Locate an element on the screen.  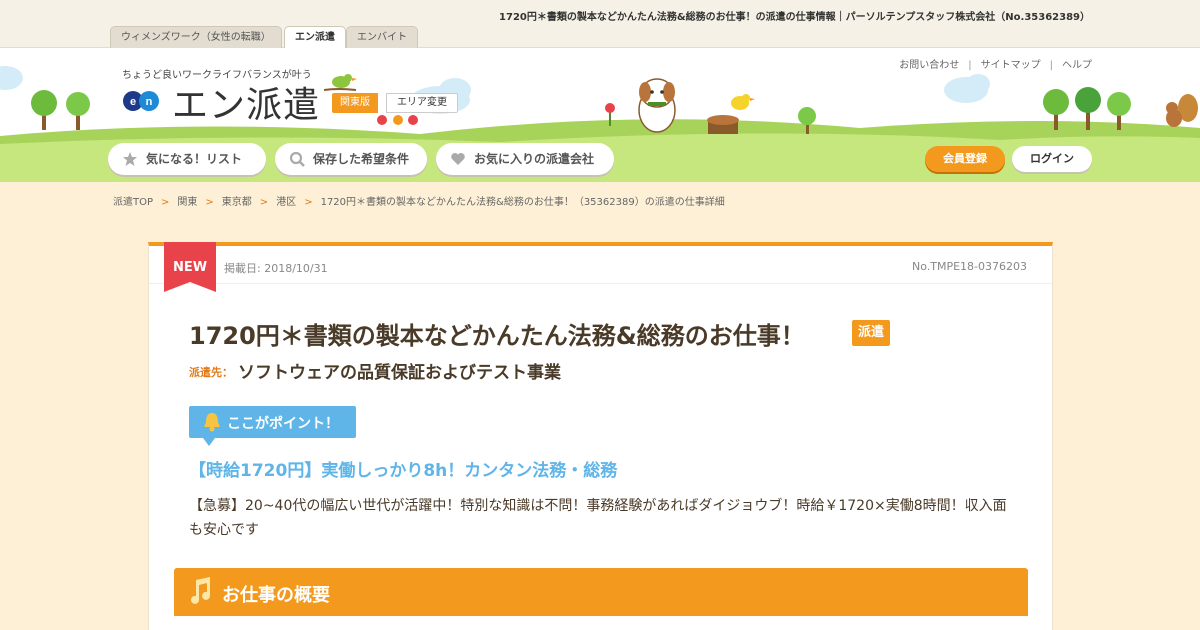
svg-text: e is located at coordinates (133, 102).